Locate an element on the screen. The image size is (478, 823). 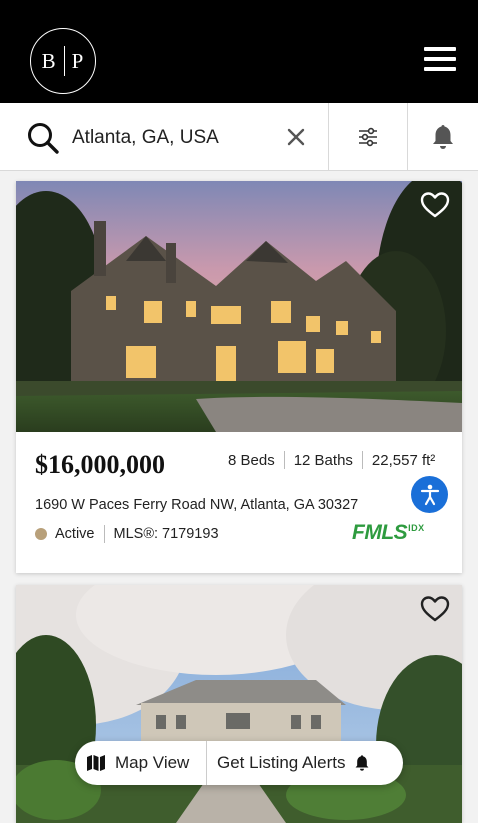
floating-action-bar: Map View Get Listing Alerts is located at coordinates (239, 763).